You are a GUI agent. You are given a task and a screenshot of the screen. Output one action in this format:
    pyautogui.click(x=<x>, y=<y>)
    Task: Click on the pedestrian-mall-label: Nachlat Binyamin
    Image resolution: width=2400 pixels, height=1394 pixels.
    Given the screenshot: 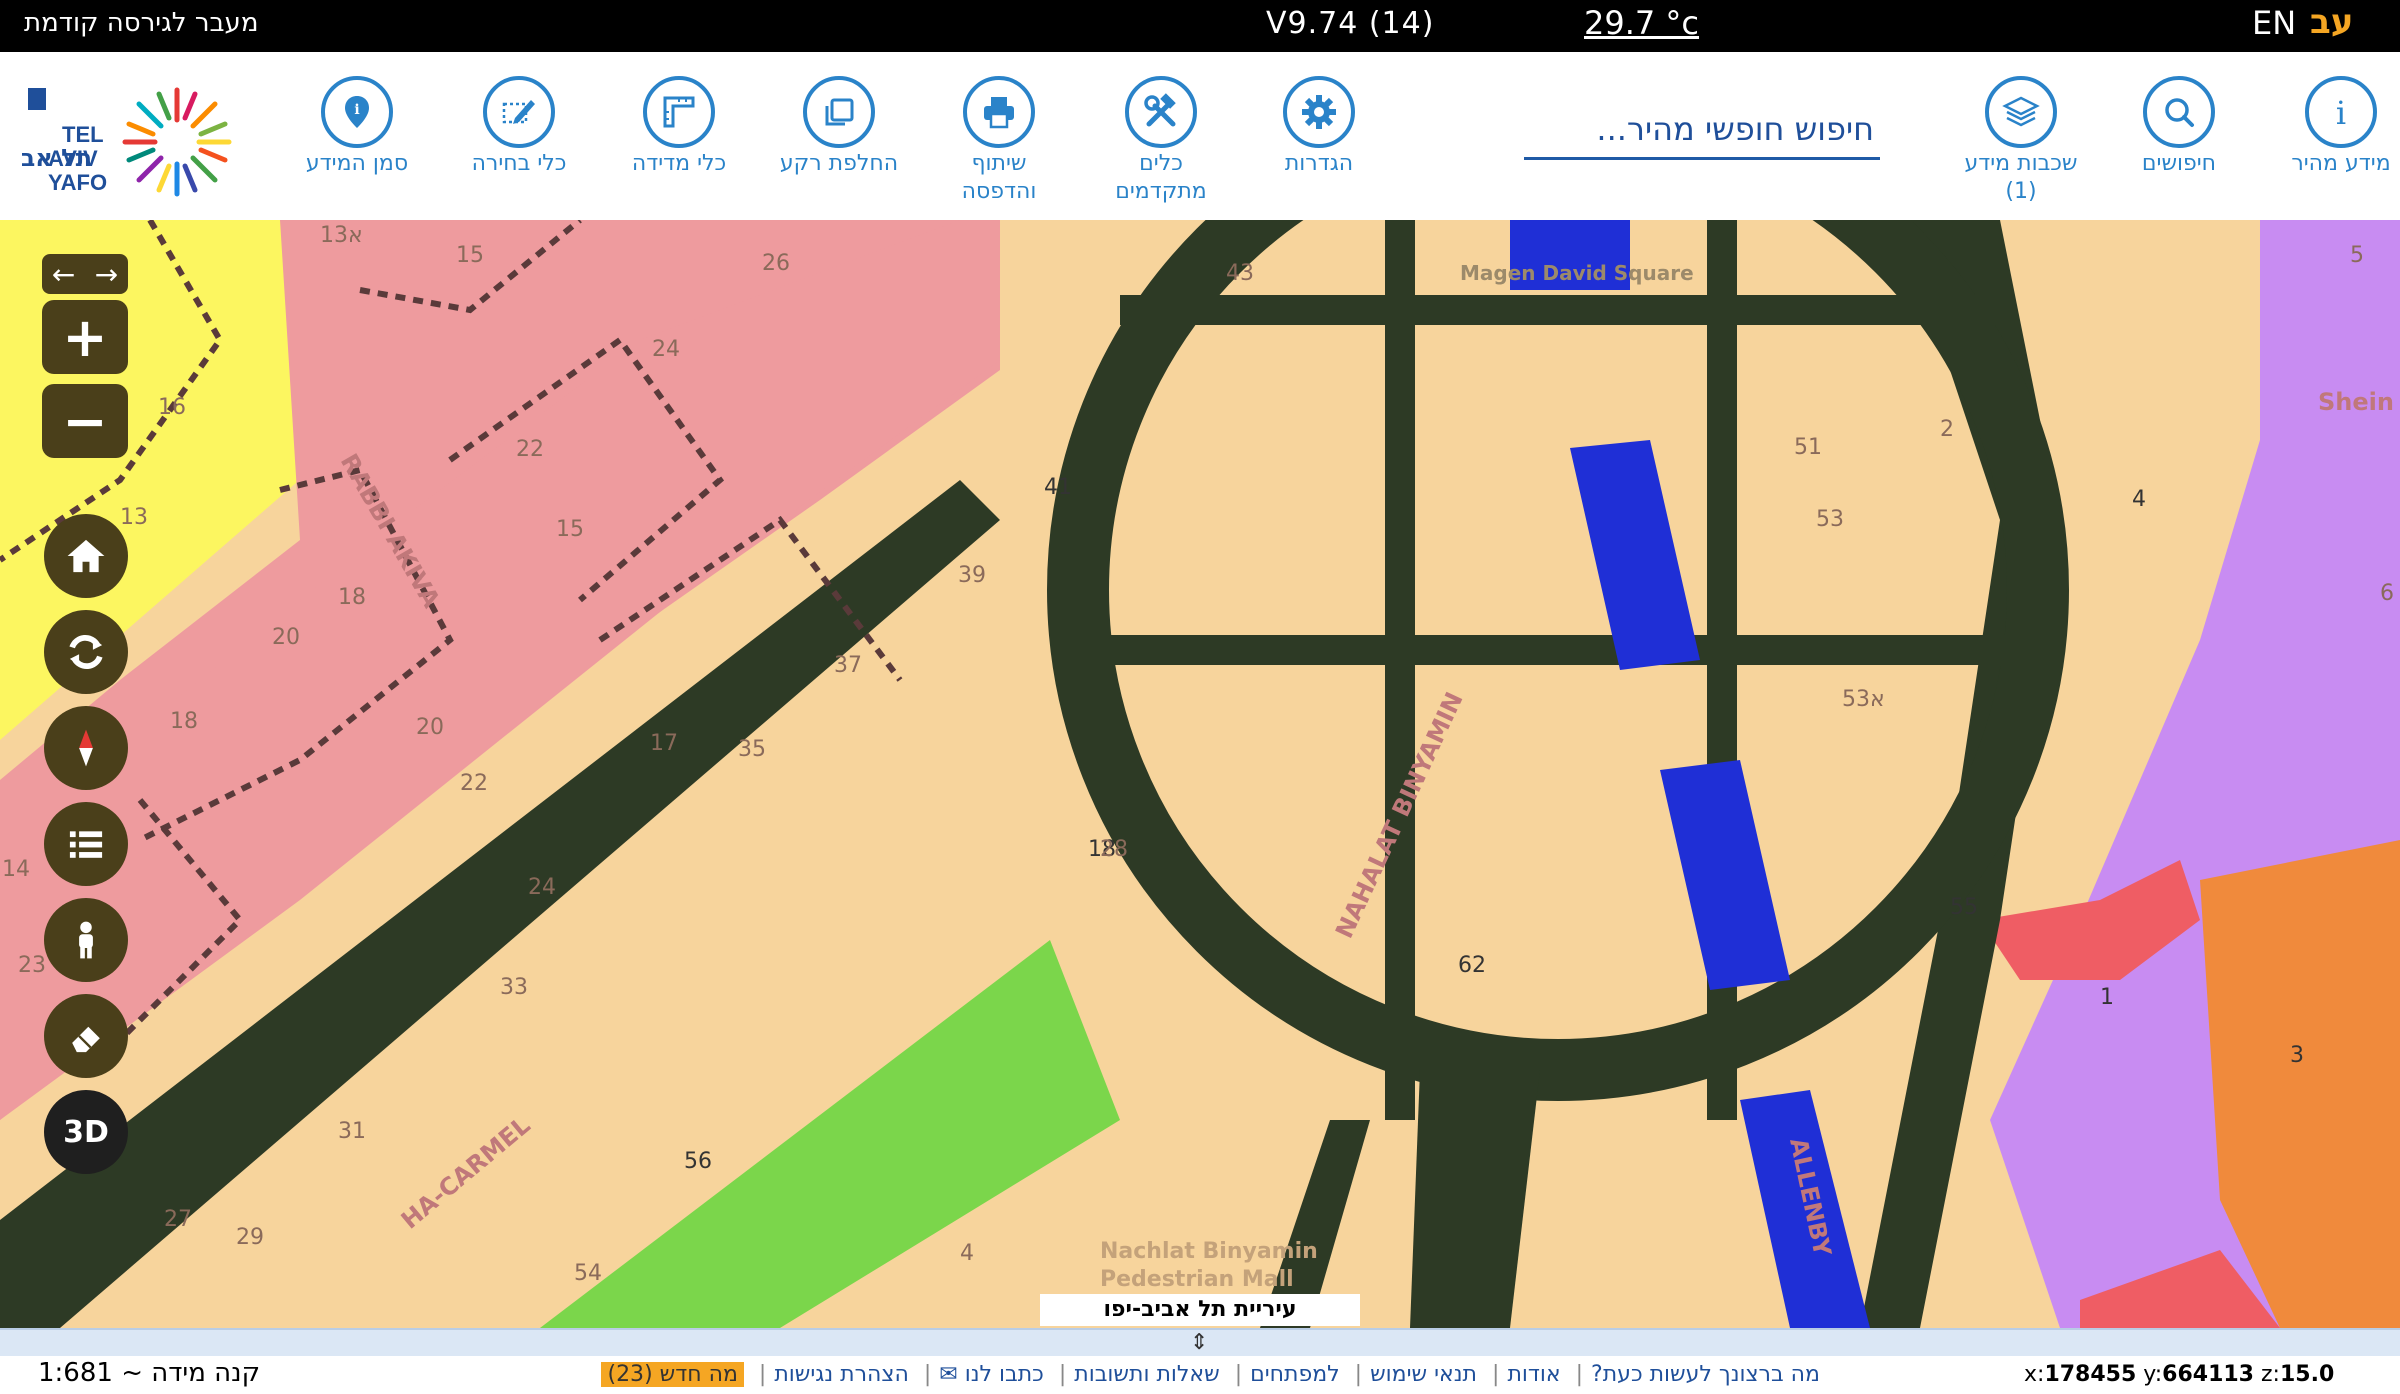 What is the action you would take?
    pyautogui.click(x=1209, y=1251)
    